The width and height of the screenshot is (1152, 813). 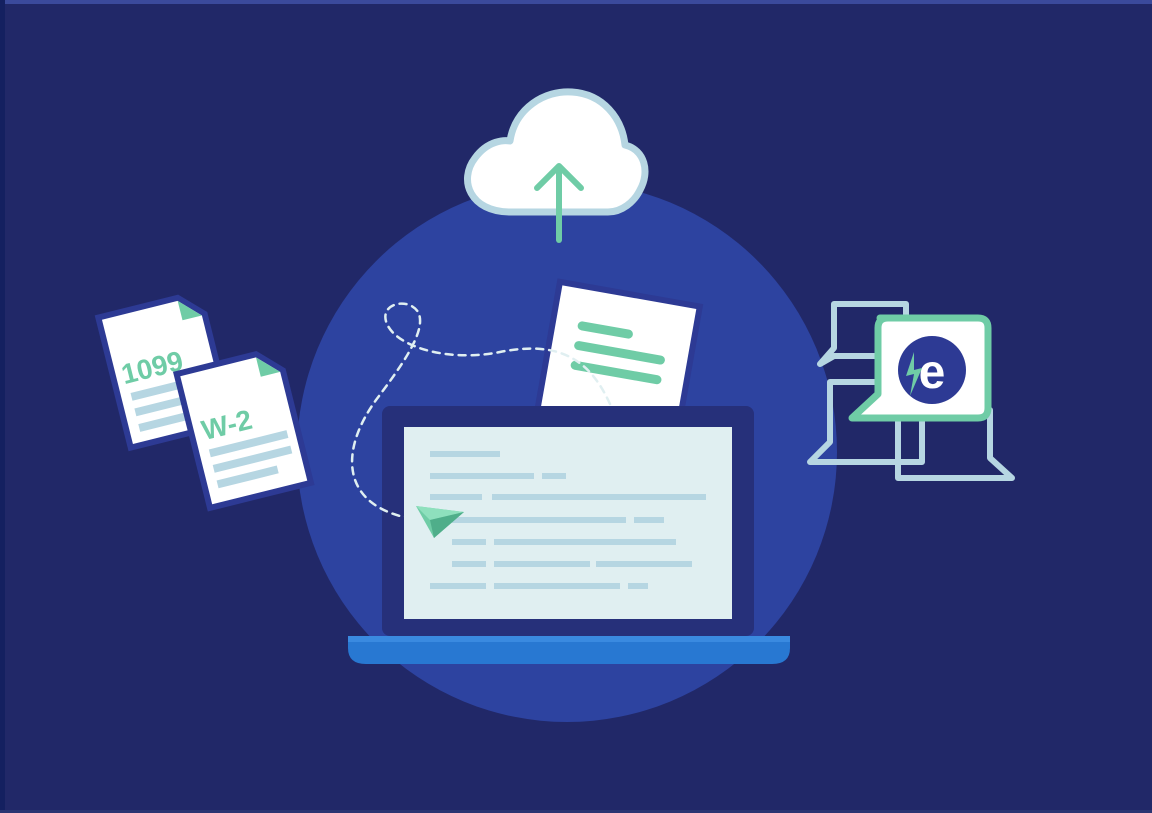 What do you see at coordinates (569, 535) in the screenshot?
I see `laptop-icon` at bounding box center [569, 535].